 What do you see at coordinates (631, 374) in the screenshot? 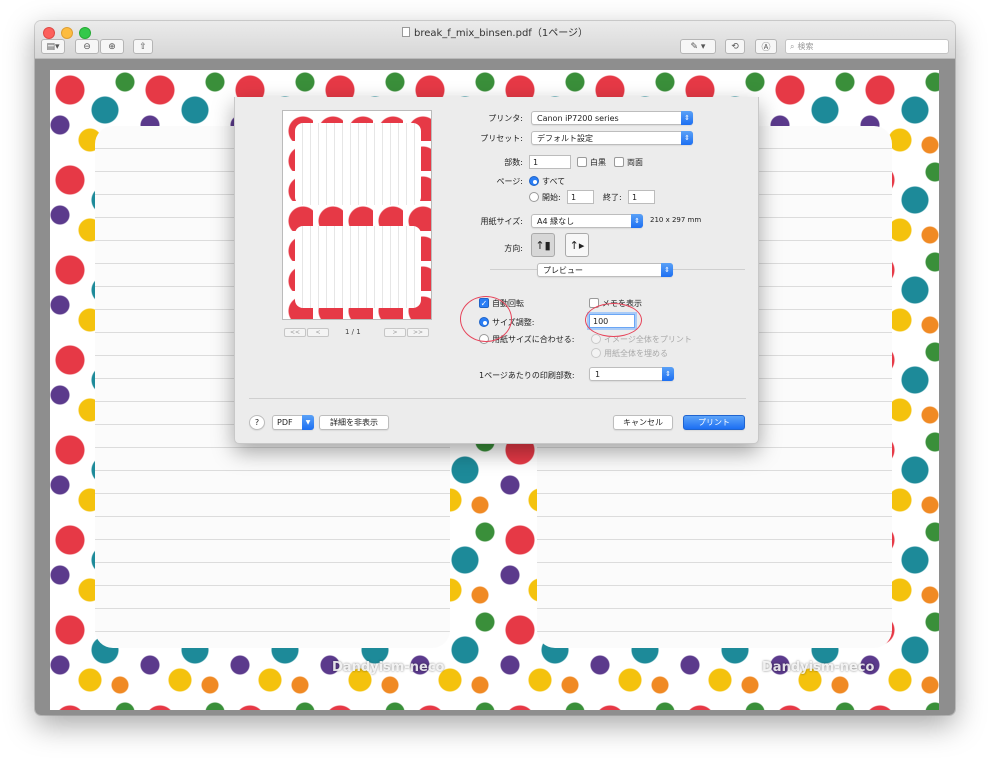
I see `pages-per-sheet-select: 1 ⇕` at bounding box center [631, 374].